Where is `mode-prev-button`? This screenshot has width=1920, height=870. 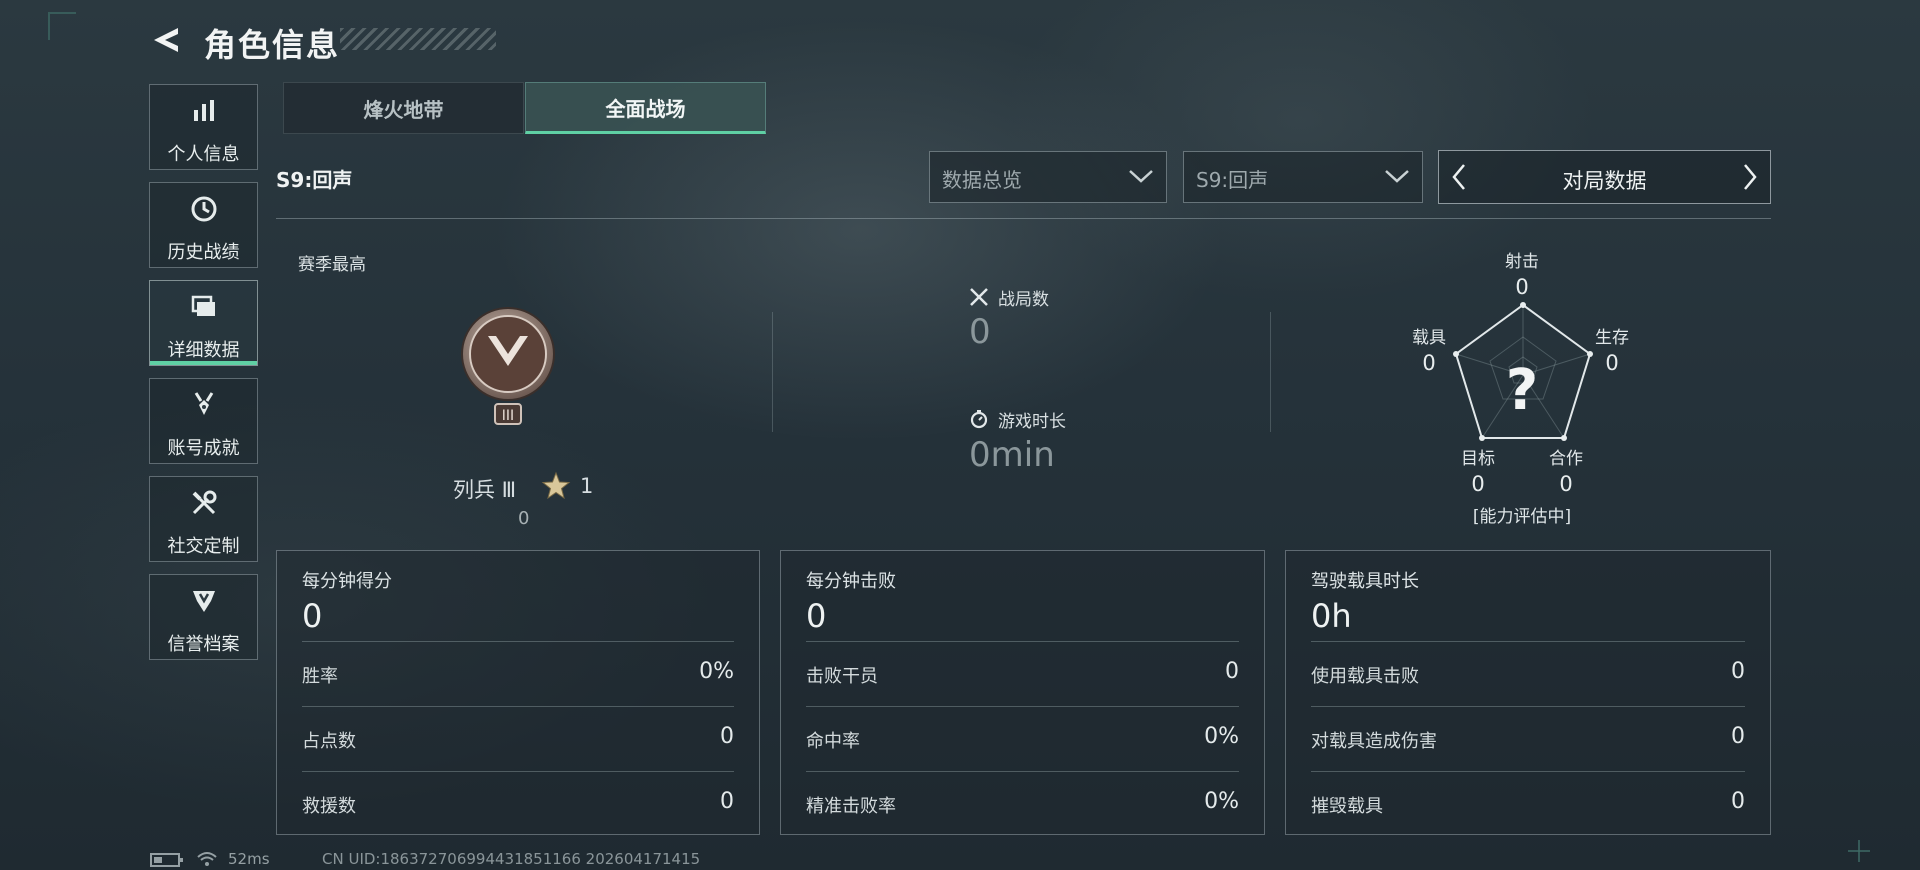 mode-prev-button is located at coordinates (1459, 177).